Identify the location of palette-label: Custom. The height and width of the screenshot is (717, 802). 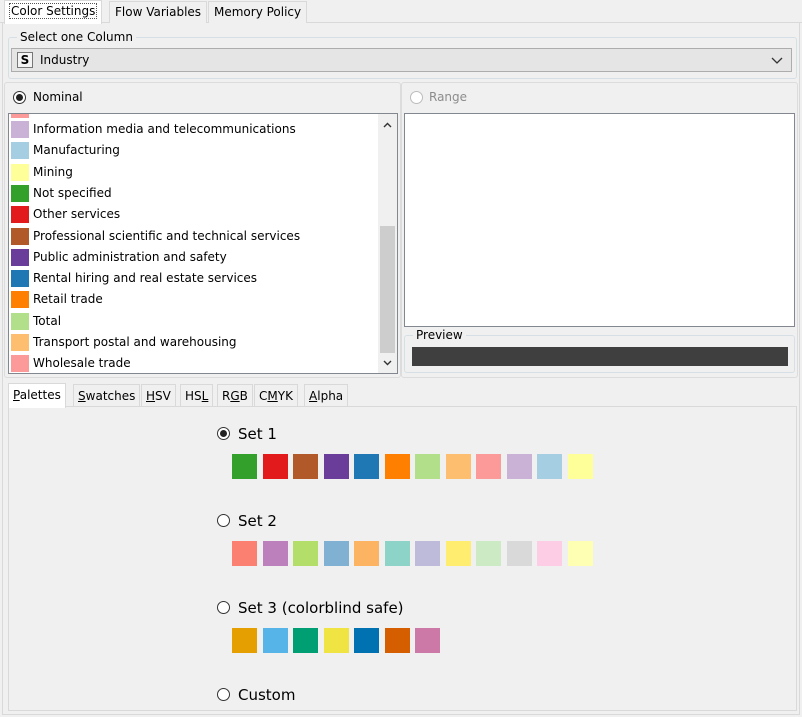
(266, 695).